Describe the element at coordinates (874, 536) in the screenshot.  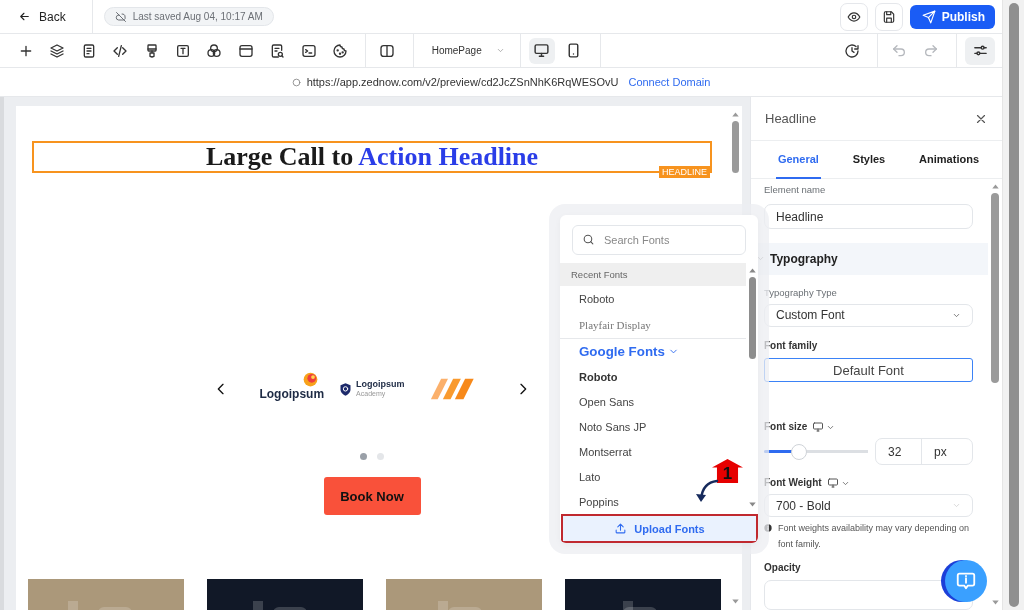
I see `note-text: Font weights availability may vary depending on font family.` at that location.